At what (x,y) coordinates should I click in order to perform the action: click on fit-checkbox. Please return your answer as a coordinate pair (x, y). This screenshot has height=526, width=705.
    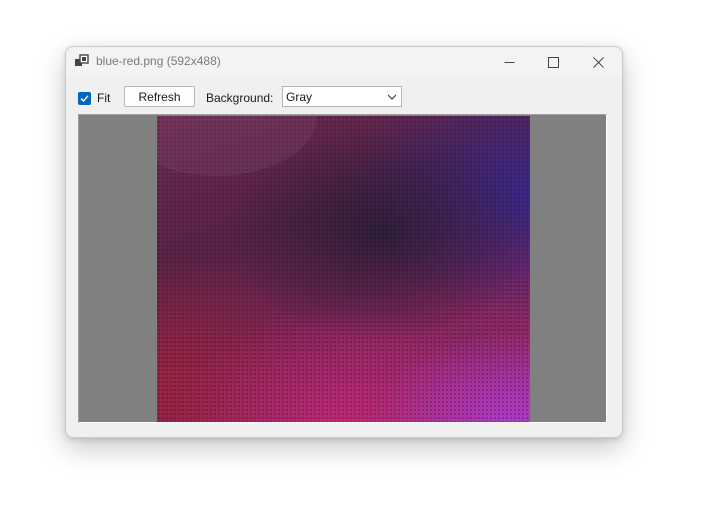
    Looking at the image, I should click on (84, 98).